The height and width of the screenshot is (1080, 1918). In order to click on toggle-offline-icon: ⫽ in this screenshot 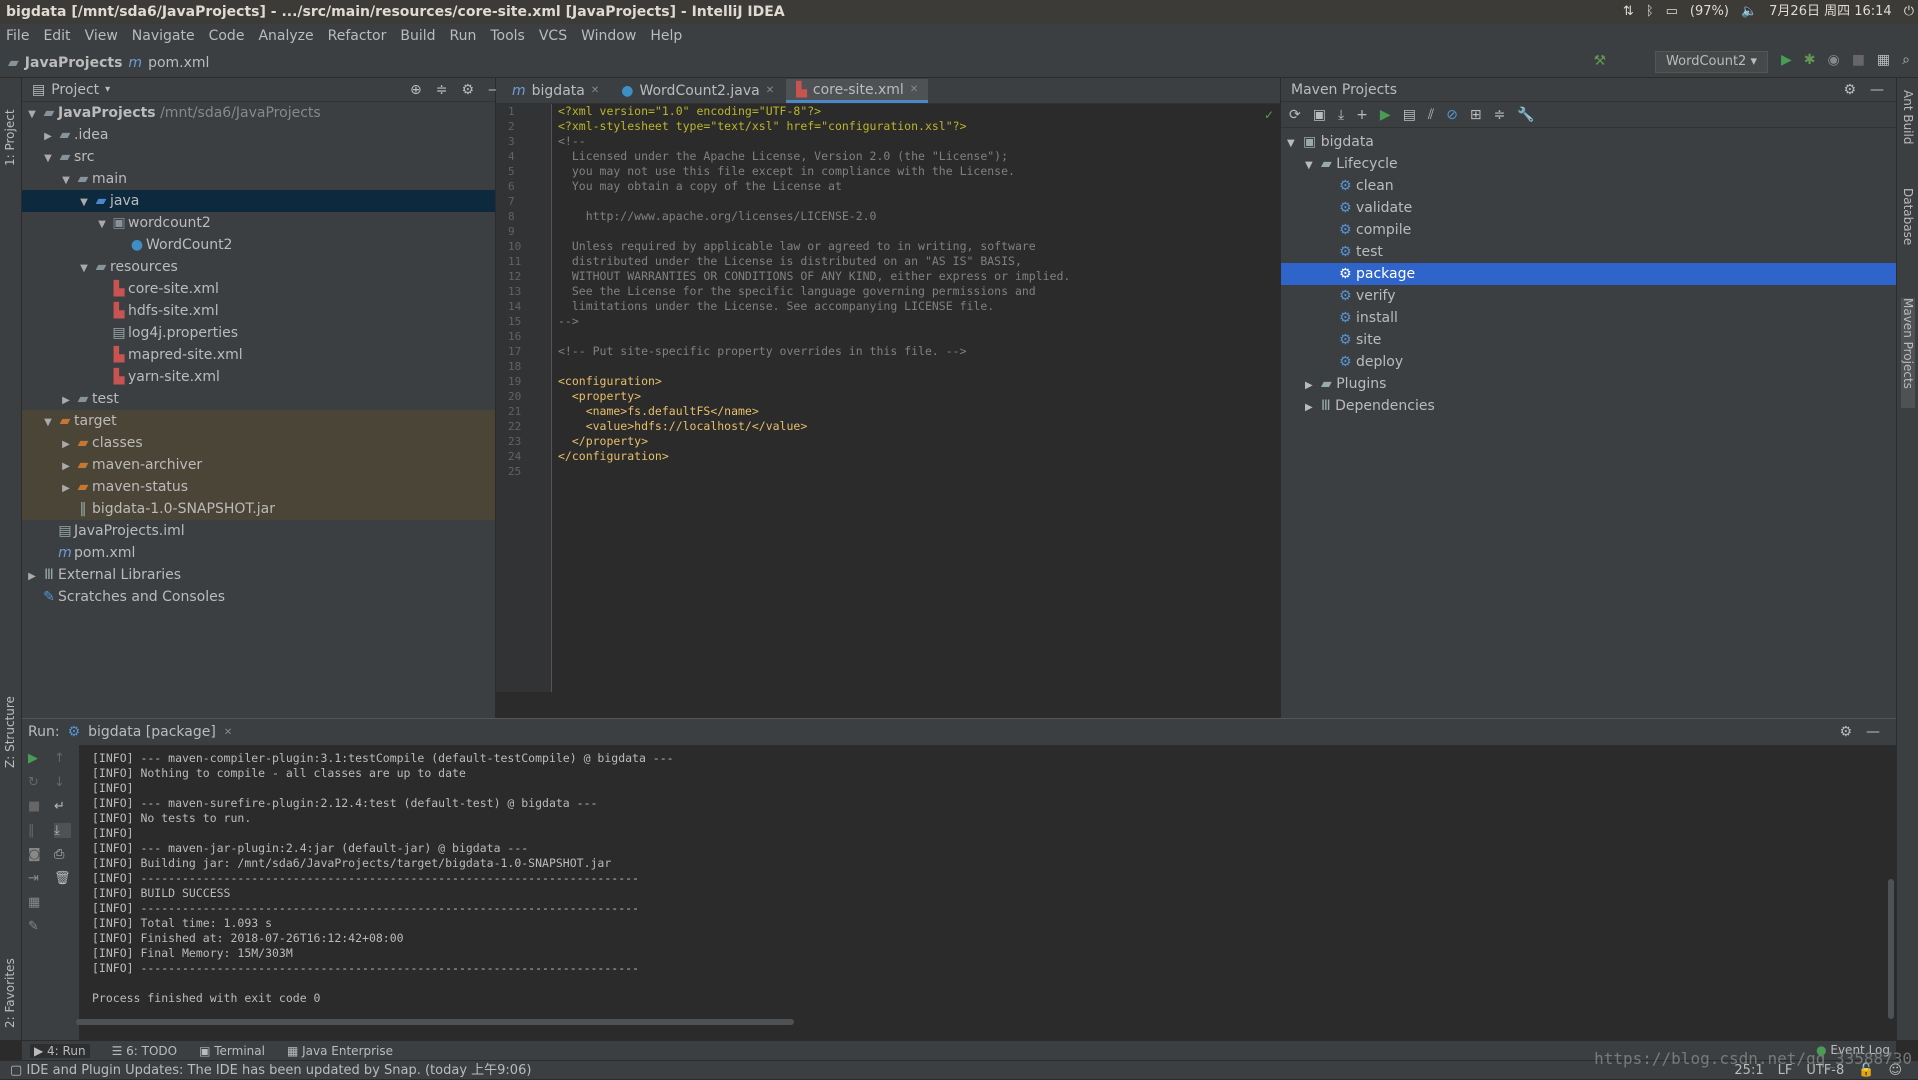, I will do `click(1431, 115)`.